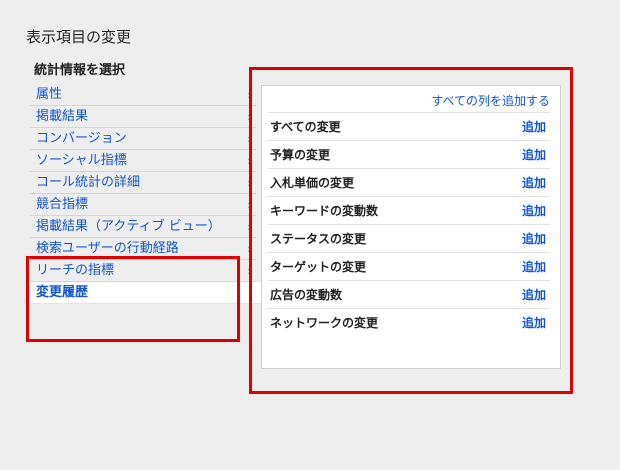  I want to click on column-name: 広告の変動数, so click(306, 295).